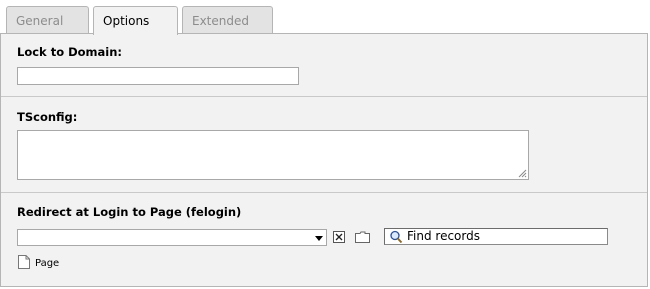 This screenshot has width=650, height=289. I want to click on tsconfig-textarea, so click(273, 155).